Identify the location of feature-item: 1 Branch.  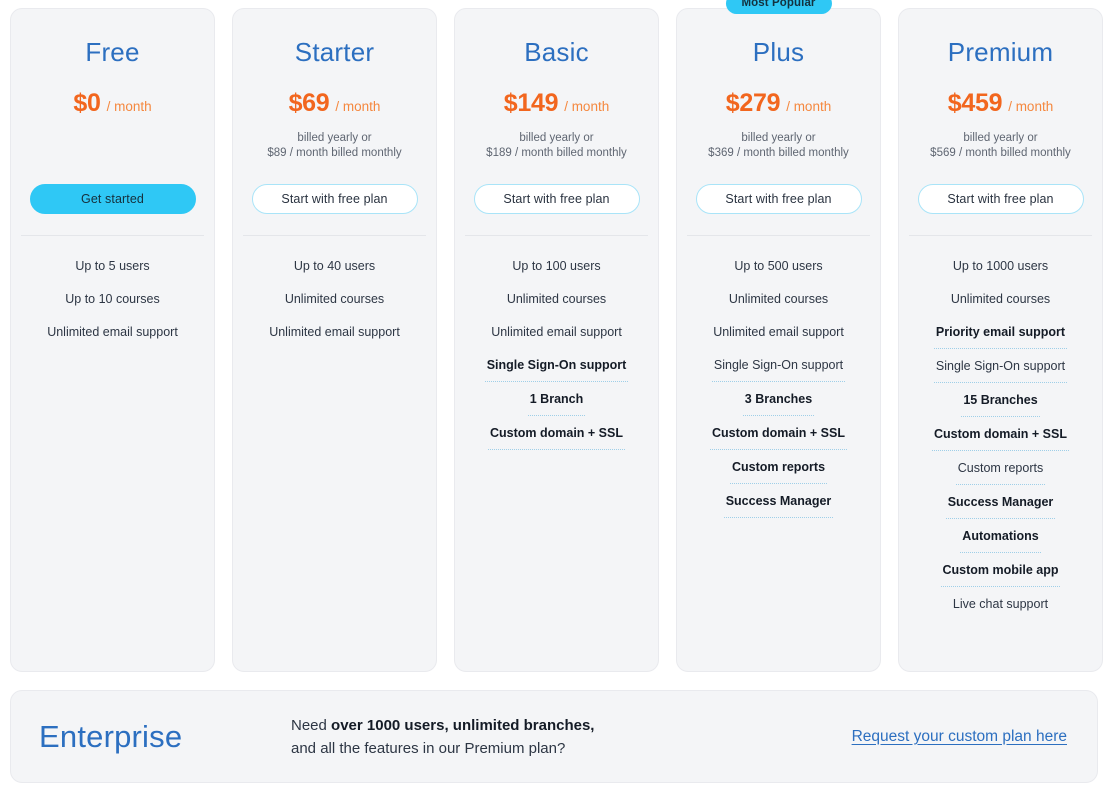
(556, 399).